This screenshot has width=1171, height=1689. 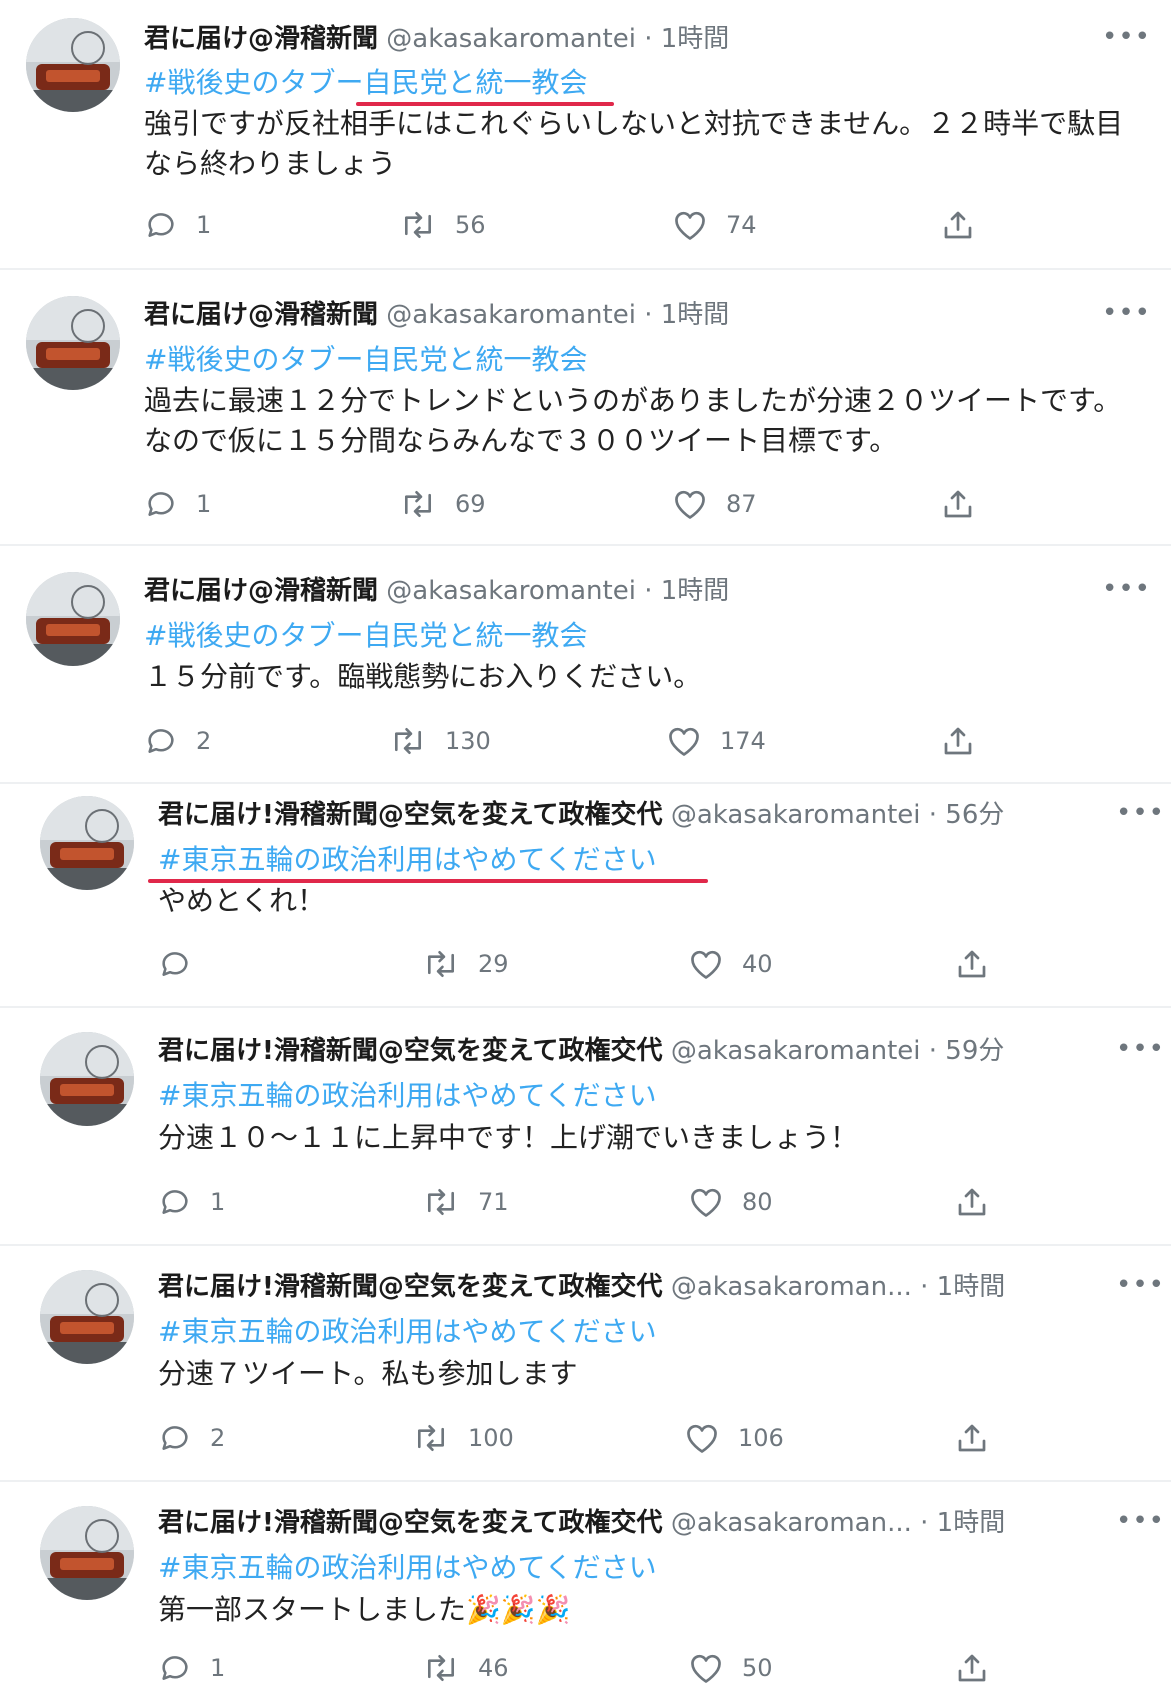 I want to click on like-button: 40, so click(x=730, y=964).